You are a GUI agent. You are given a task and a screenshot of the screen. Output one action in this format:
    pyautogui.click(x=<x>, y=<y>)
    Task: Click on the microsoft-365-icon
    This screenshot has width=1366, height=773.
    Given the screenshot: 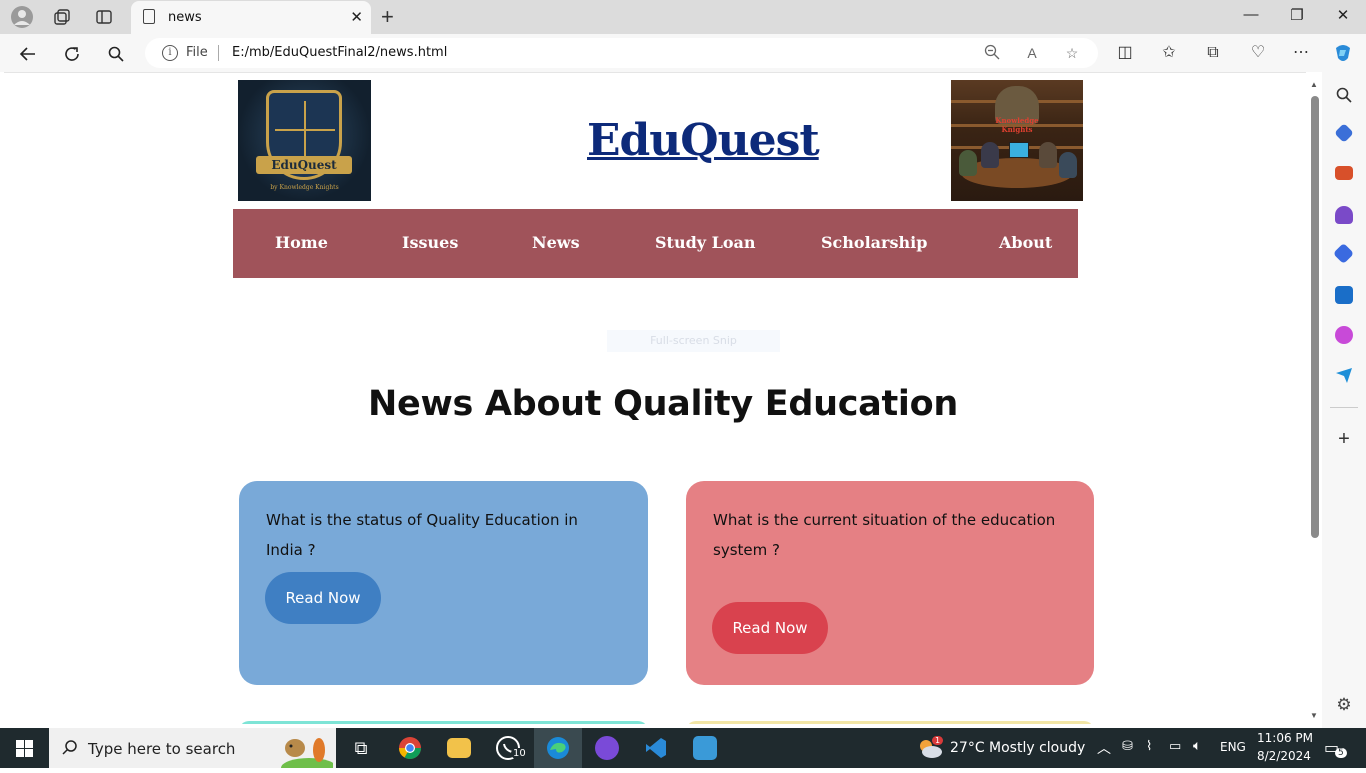 What is the action you would take?
    pyautogui.click(x=1343, y=253)
    